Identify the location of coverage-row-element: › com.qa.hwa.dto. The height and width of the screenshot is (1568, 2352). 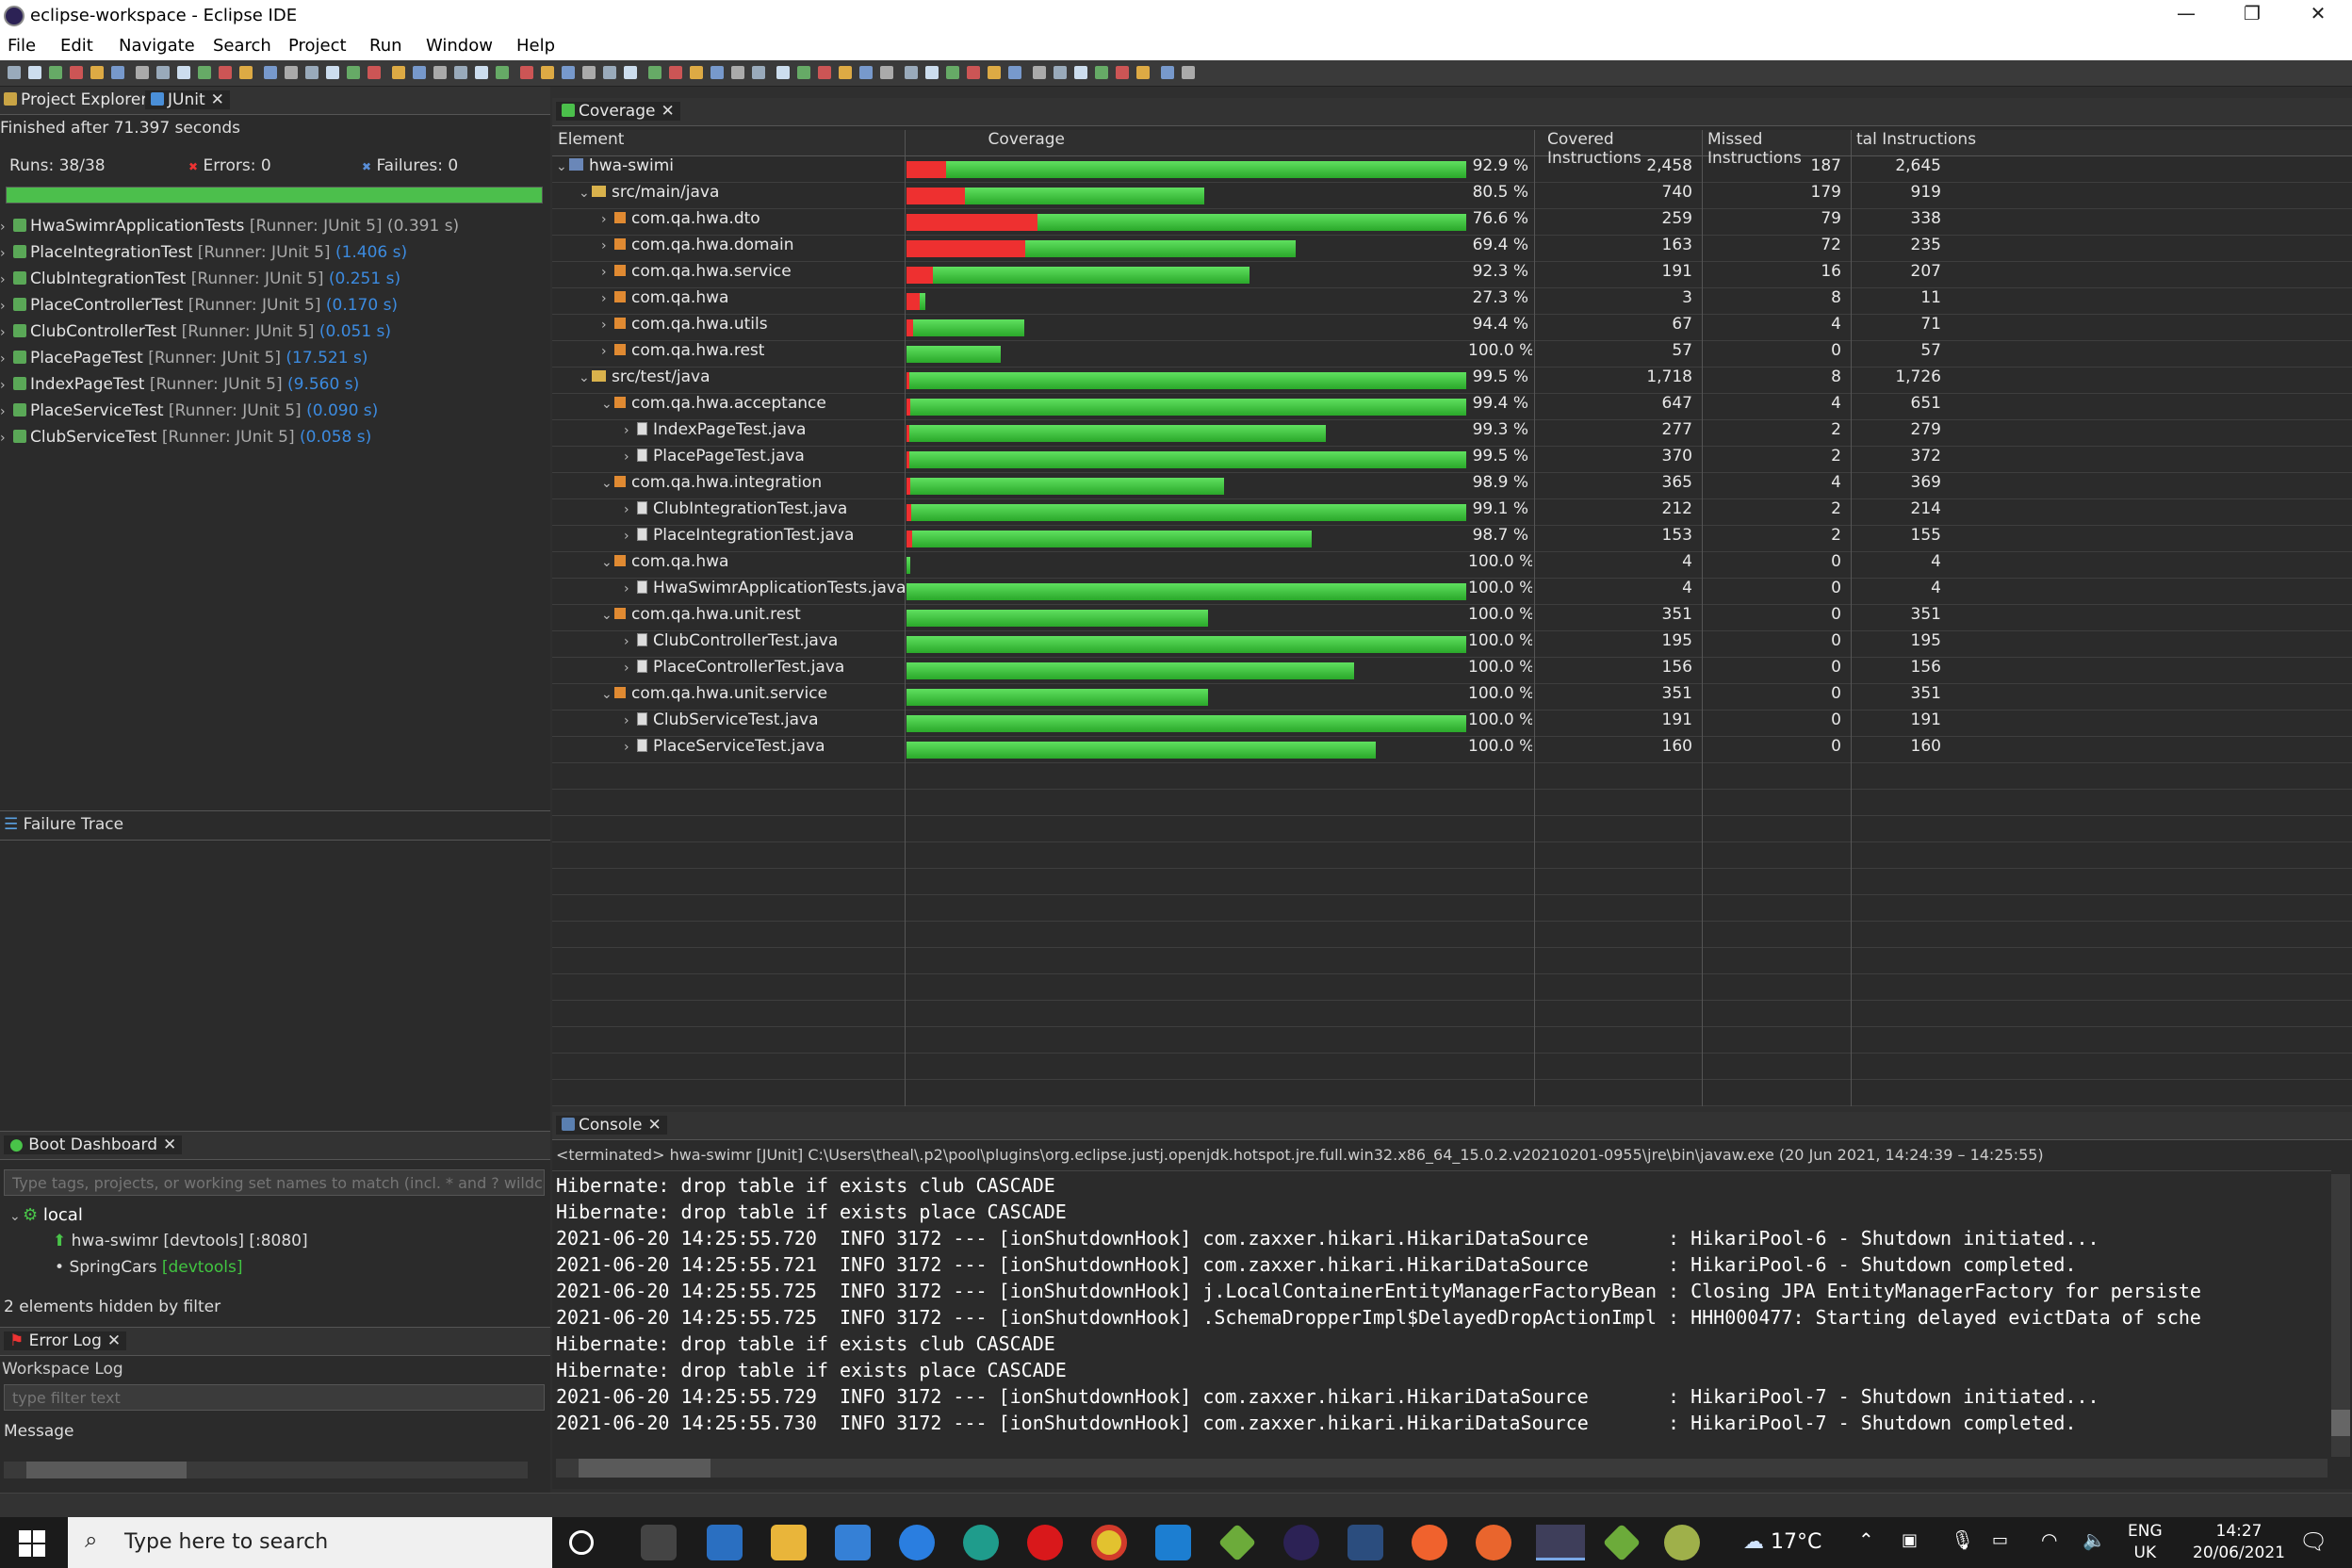
(729, 223).